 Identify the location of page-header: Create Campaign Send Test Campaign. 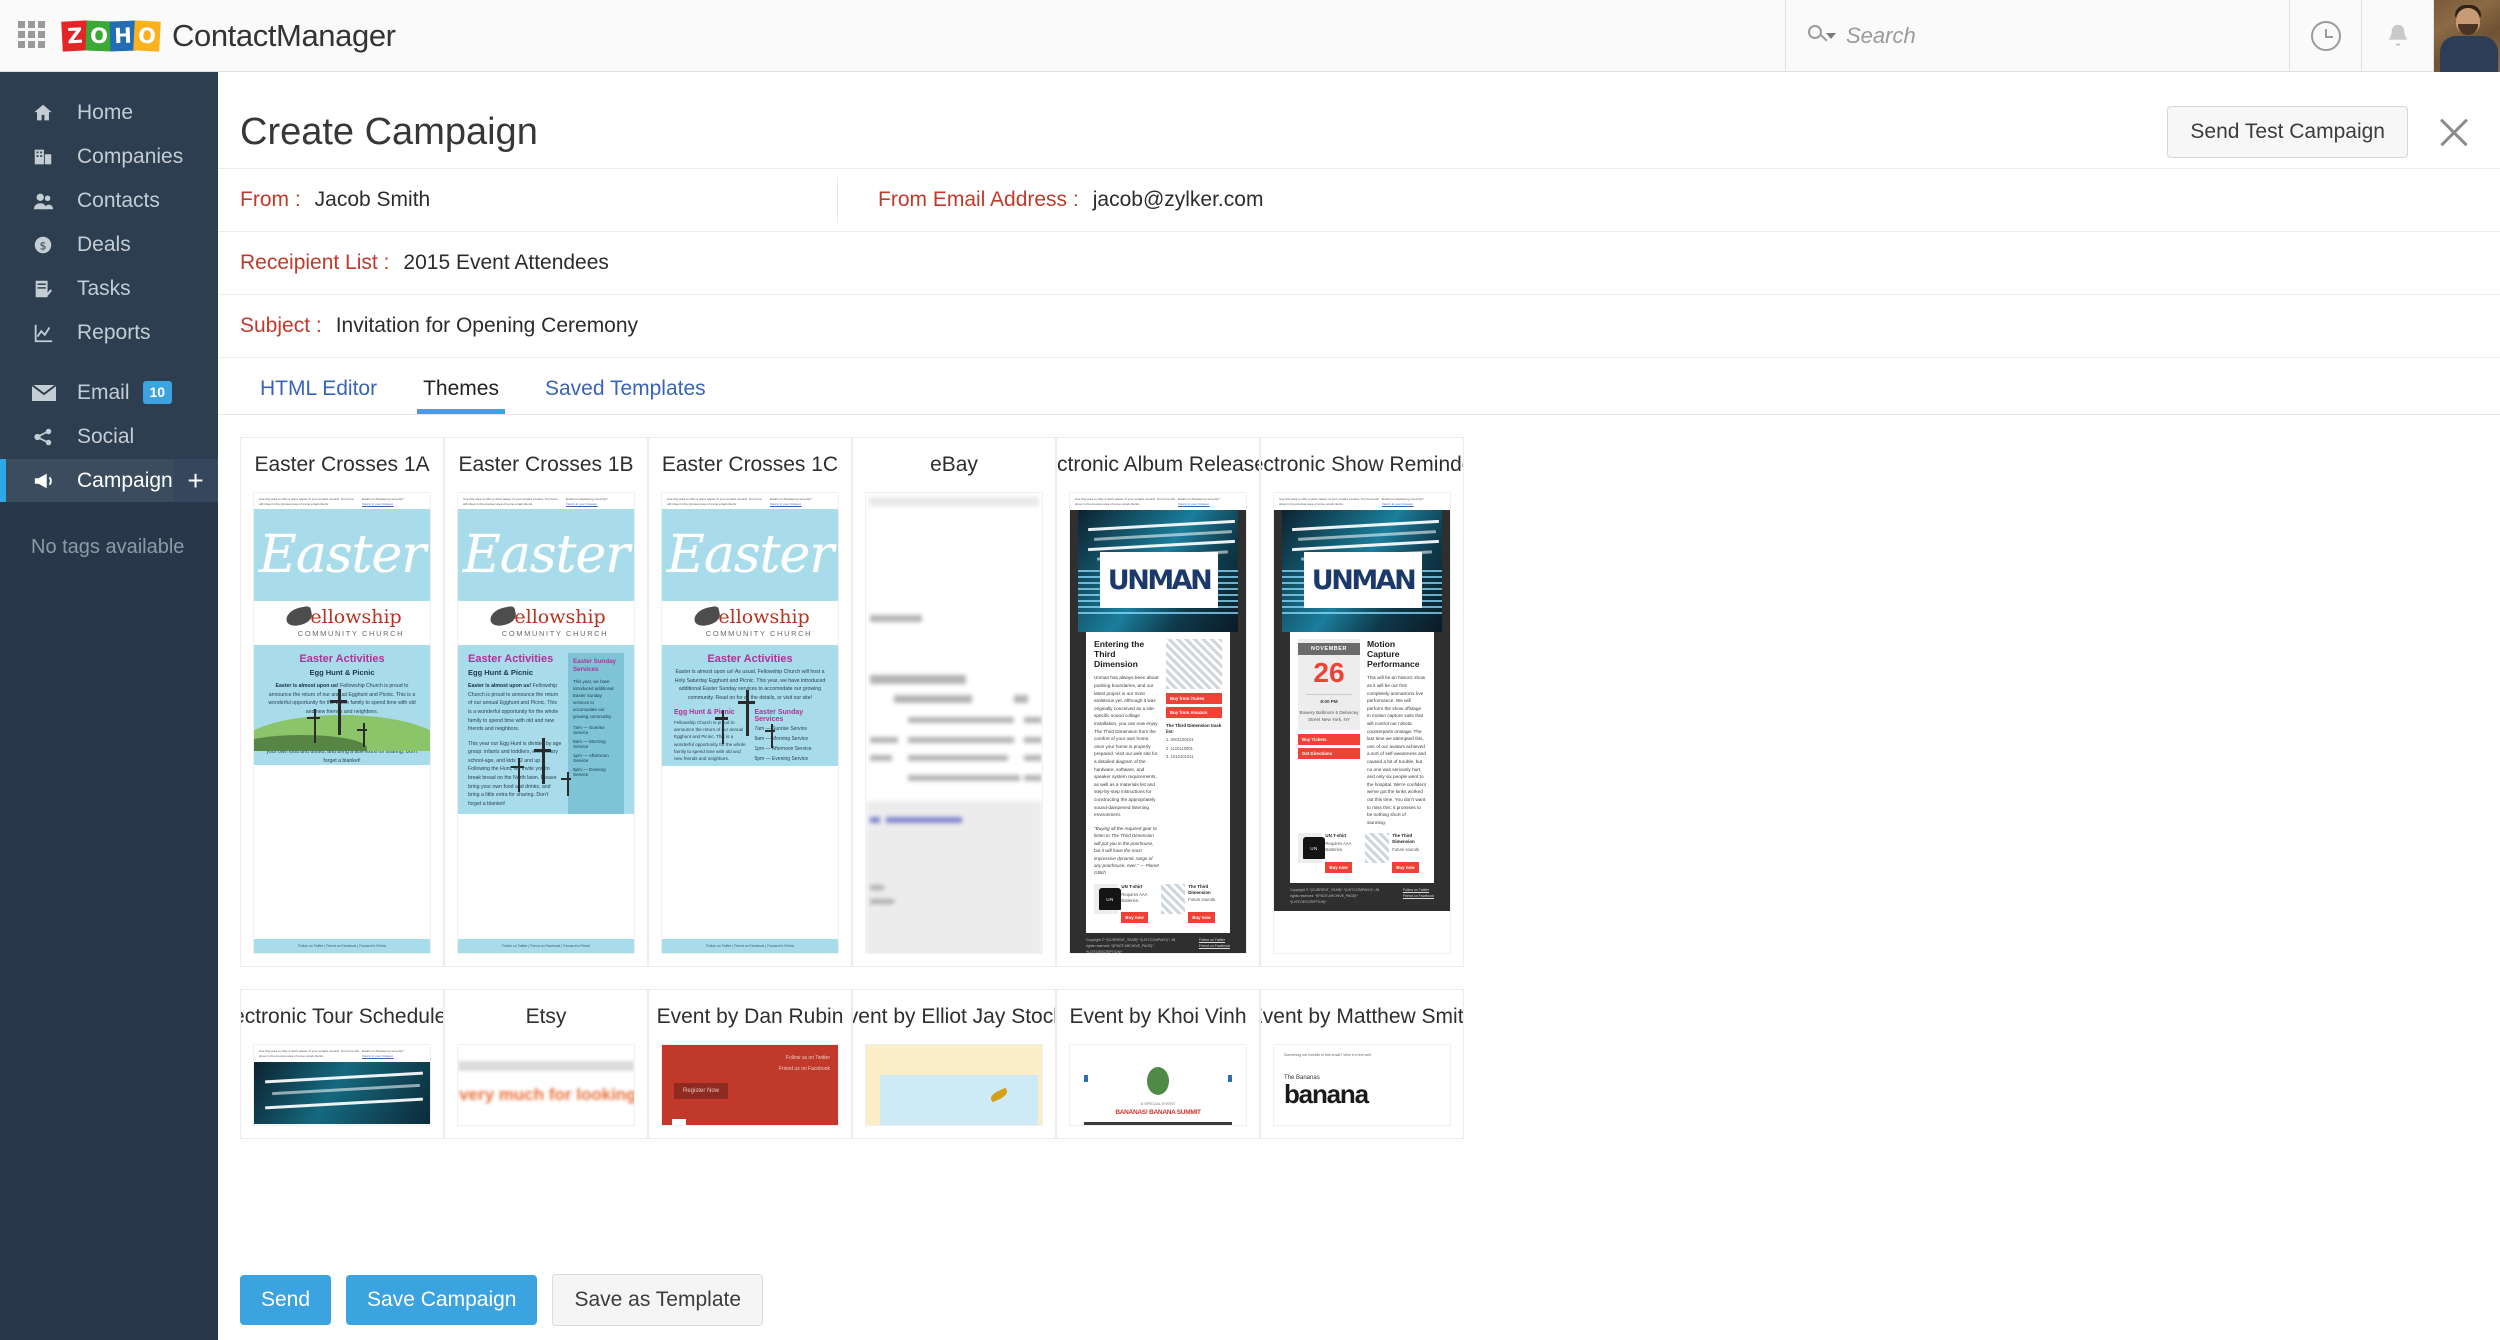
(1359, 132).